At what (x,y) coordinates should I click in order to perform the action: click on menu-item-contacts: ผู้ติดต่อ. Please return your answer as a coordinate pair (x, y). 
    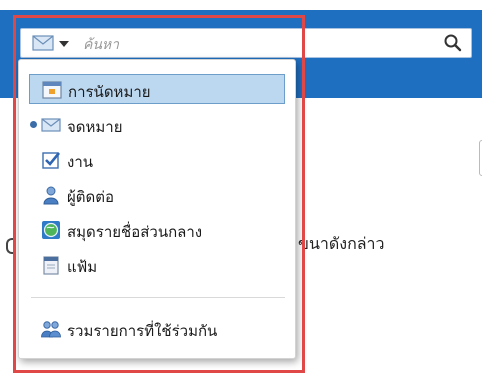
    Looking at the image, I should click on (157, 195).